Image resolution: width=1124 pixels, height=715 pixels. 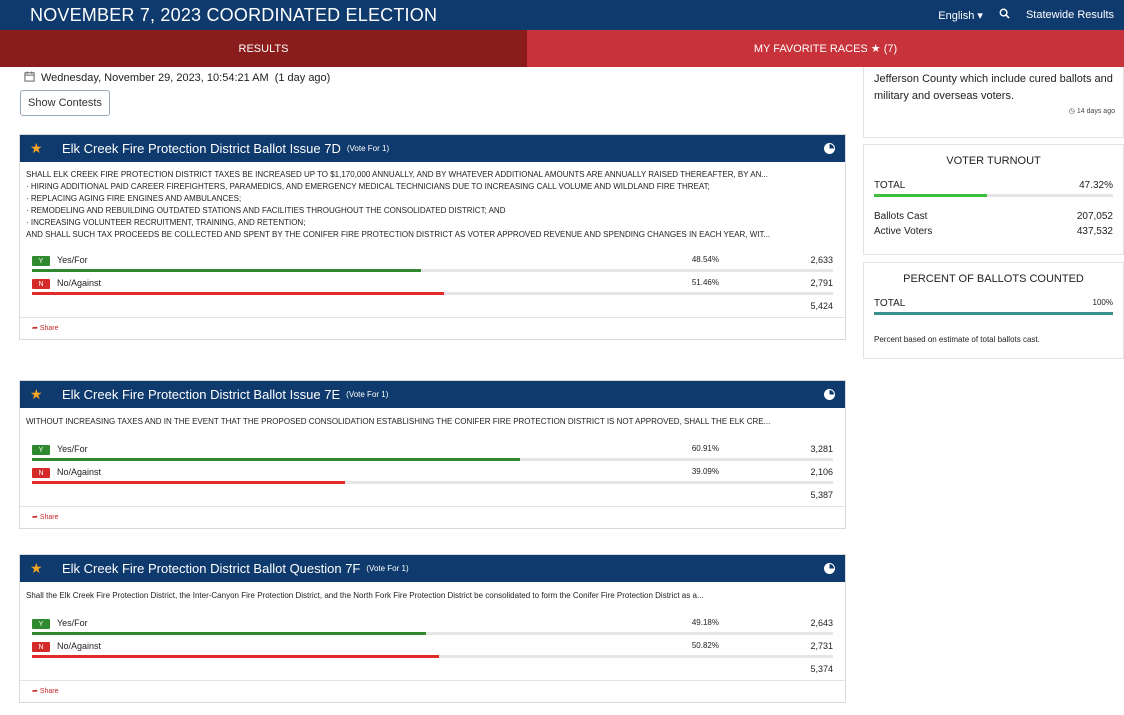 I want to click on statewide-results-link: Statewide Results, so click(x=1070, y=15).